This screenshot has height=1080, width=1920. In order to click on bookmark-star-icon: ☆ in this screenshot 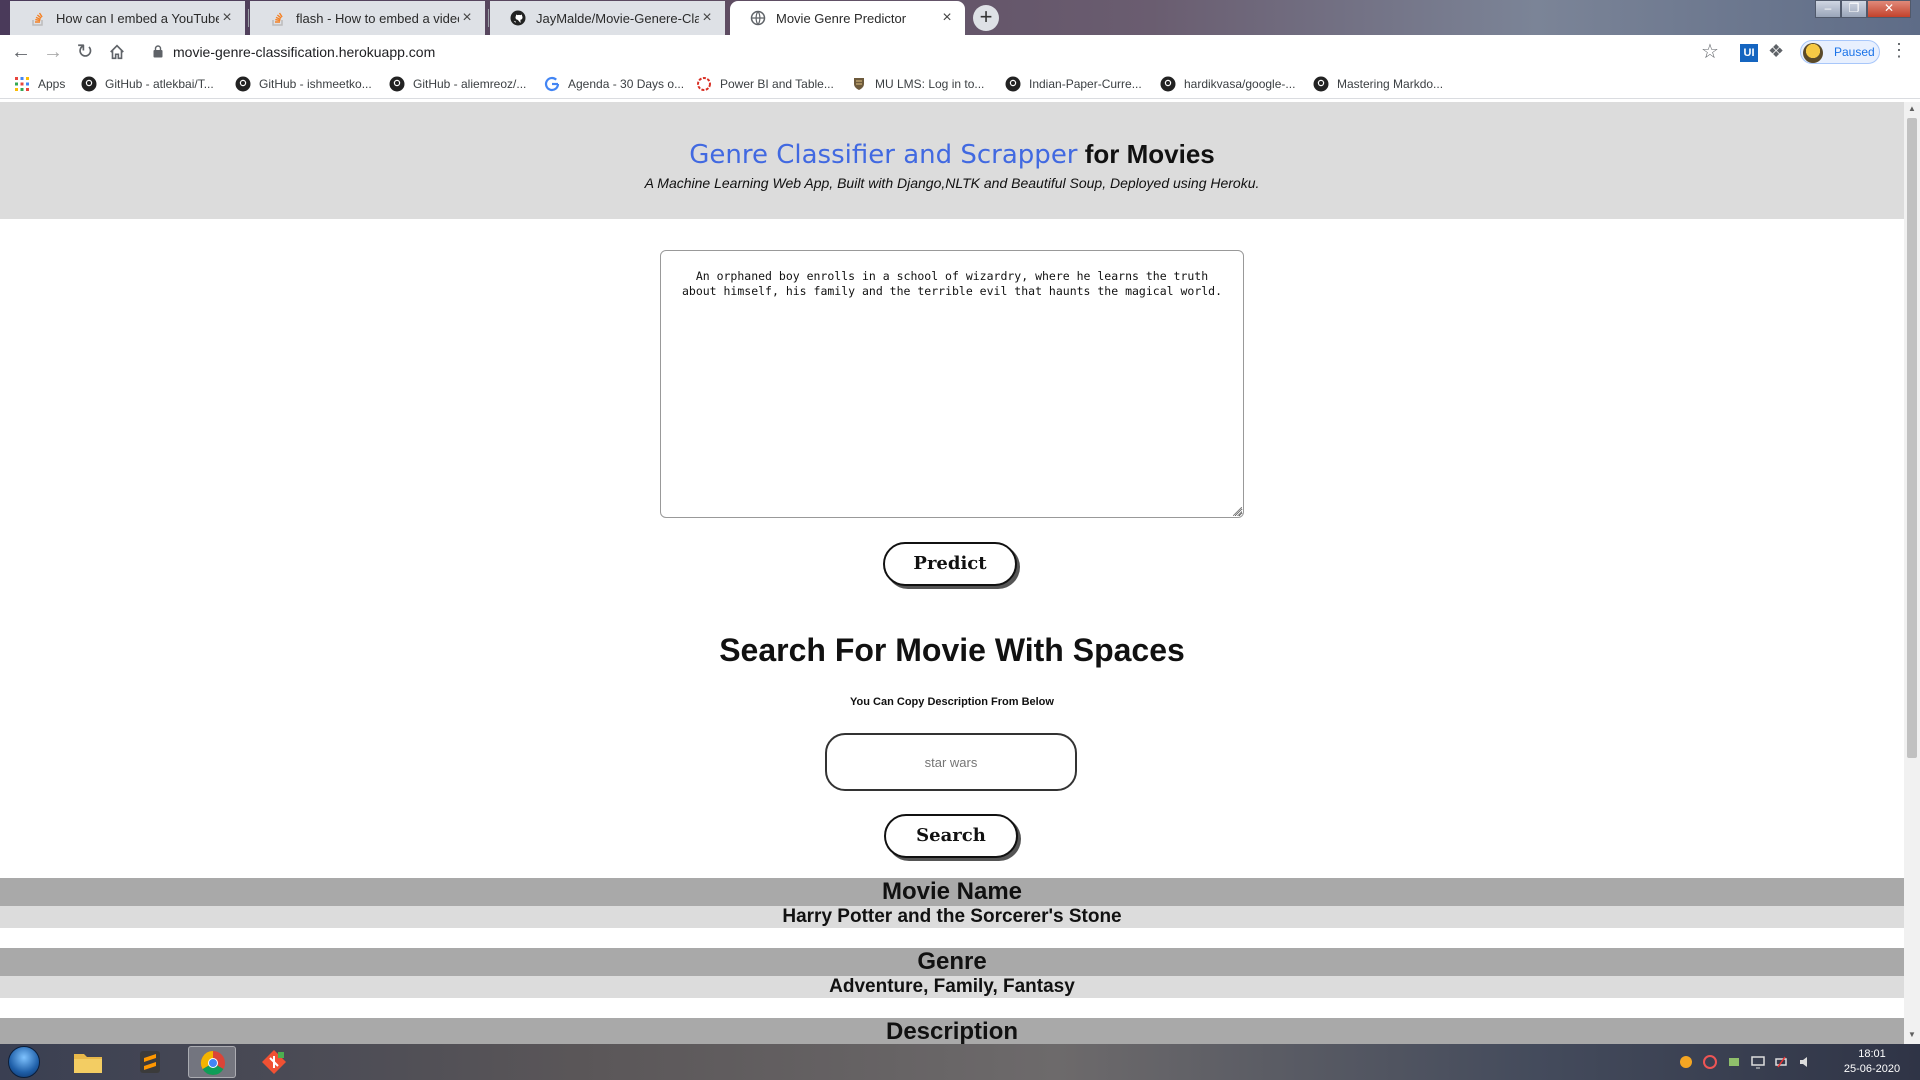, I will do `click(1710, 51)`.